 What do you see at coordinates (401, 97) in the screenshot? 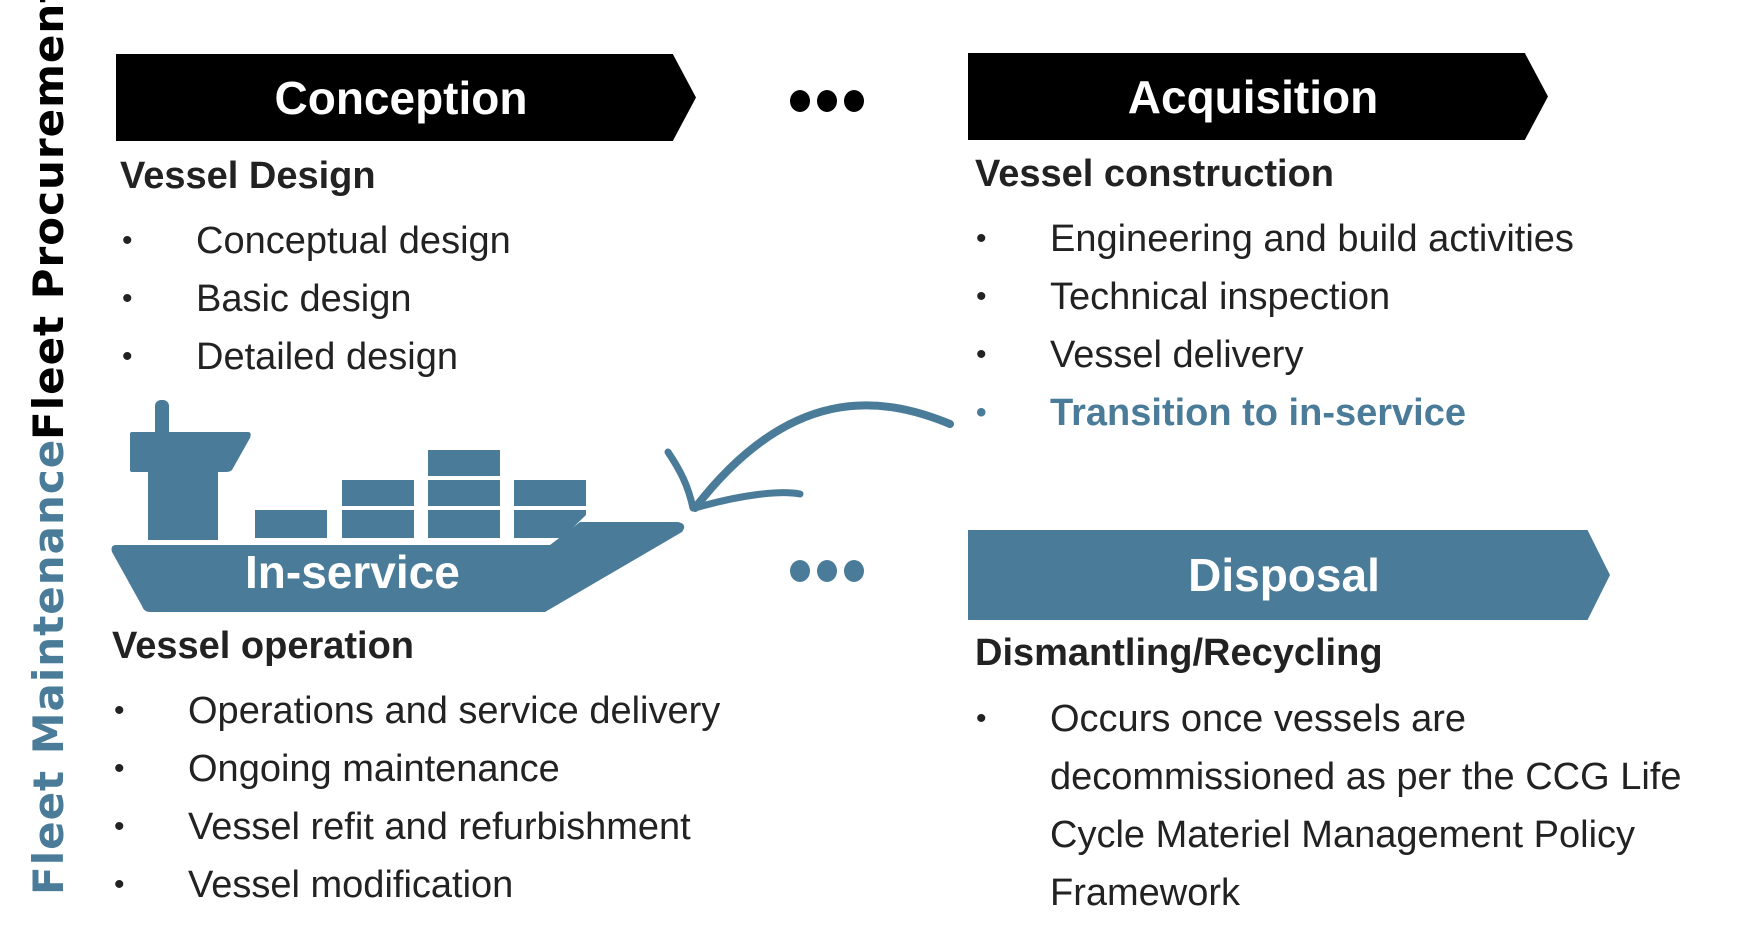
I see `conception-banner-label: Conception` at bounding box center [401, 97].